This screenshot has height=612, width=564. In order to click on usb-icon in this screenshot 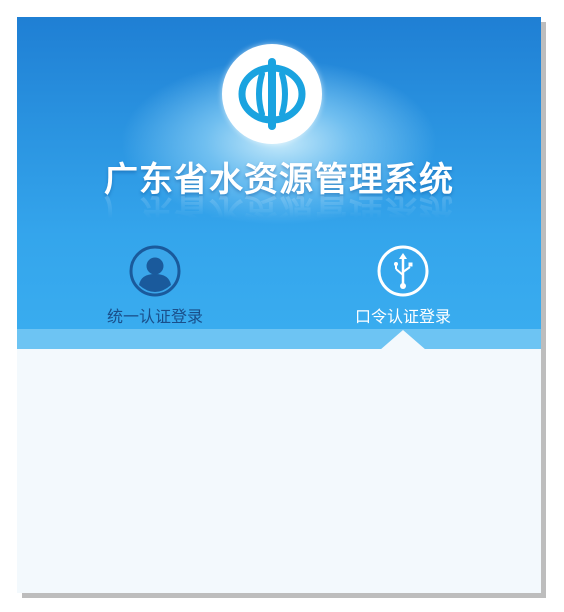, I will do `click(403, 271)`.